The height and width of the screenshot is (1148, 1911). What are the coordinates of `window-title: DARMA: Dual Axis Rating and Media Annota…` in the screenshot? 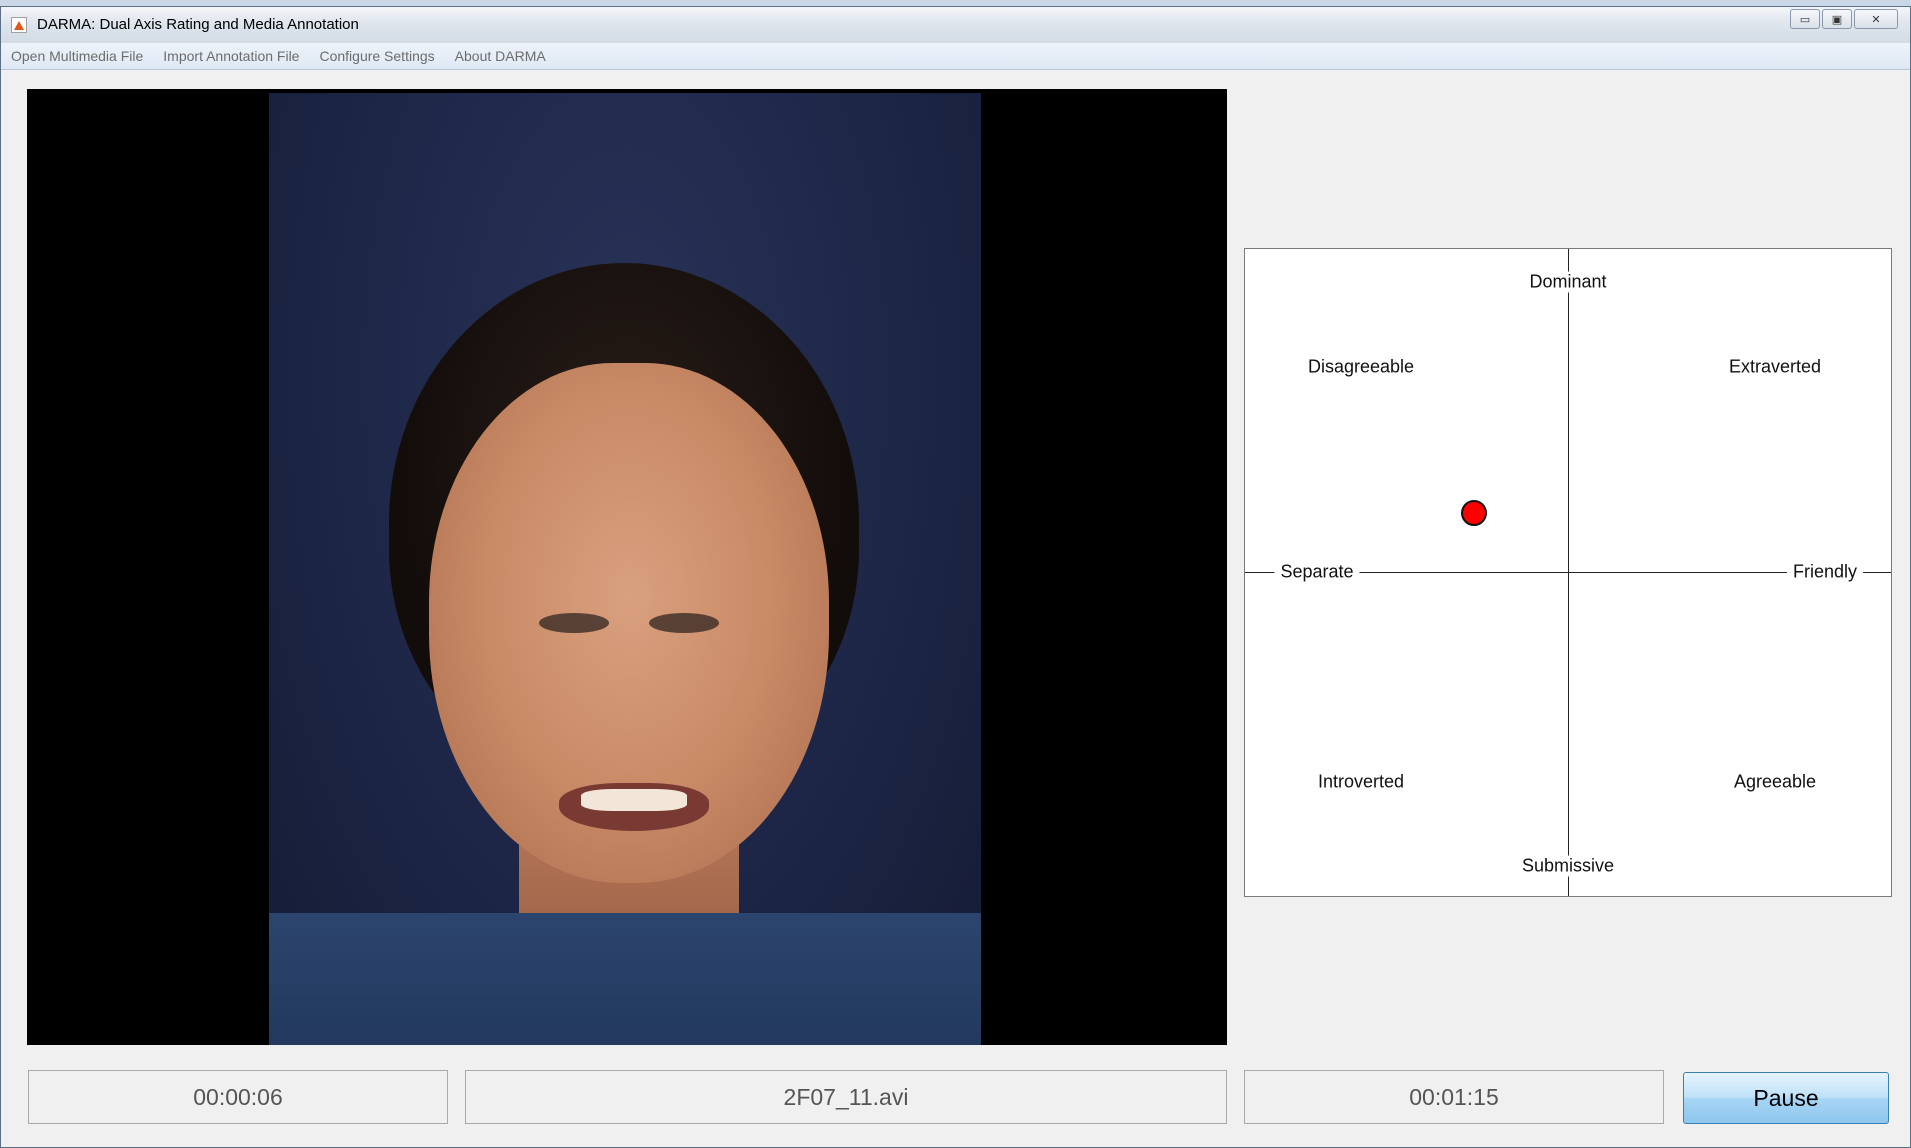 It's located at (198, 24).